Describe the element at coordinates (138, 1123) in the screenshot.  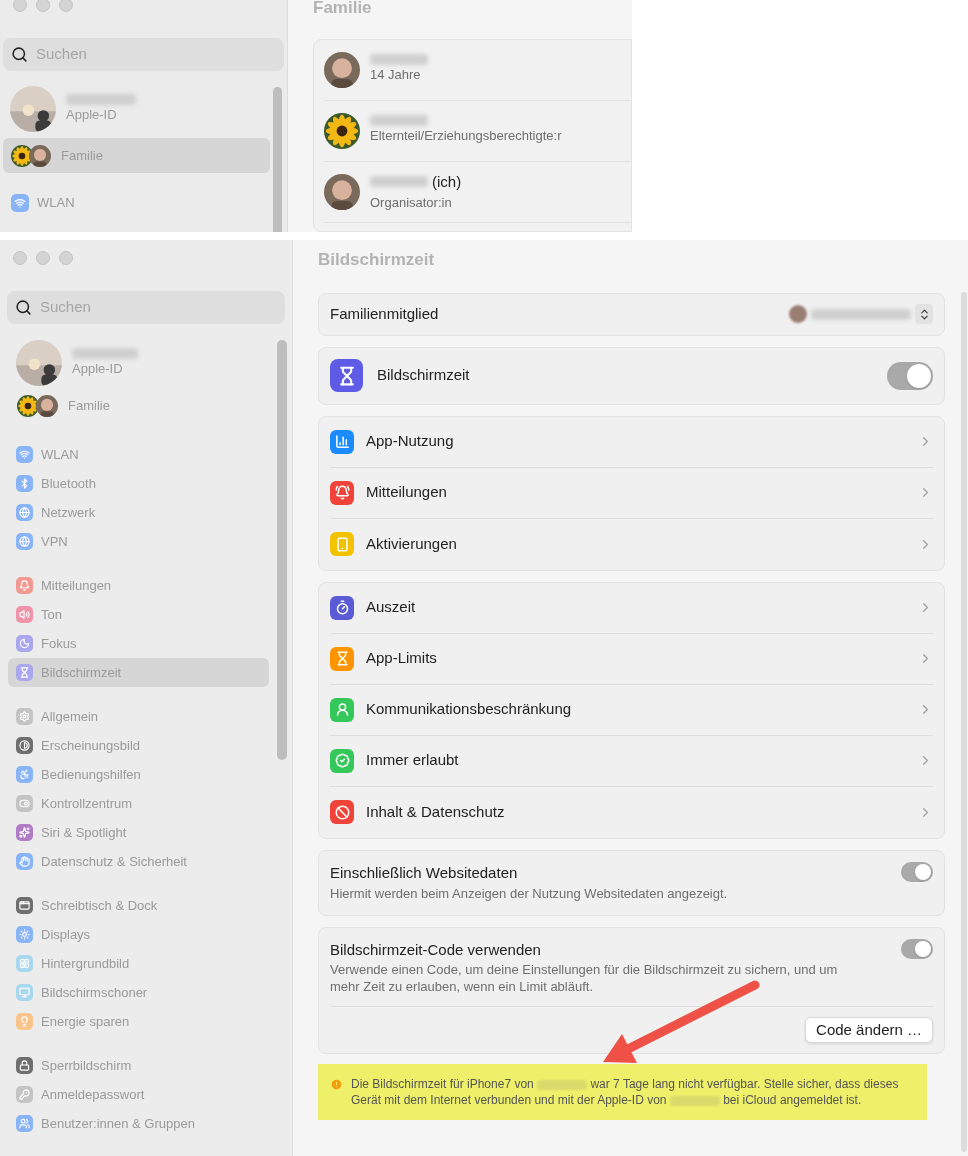
I see `sidebar-item: Benutzer:innen & Gruppen` at that location.